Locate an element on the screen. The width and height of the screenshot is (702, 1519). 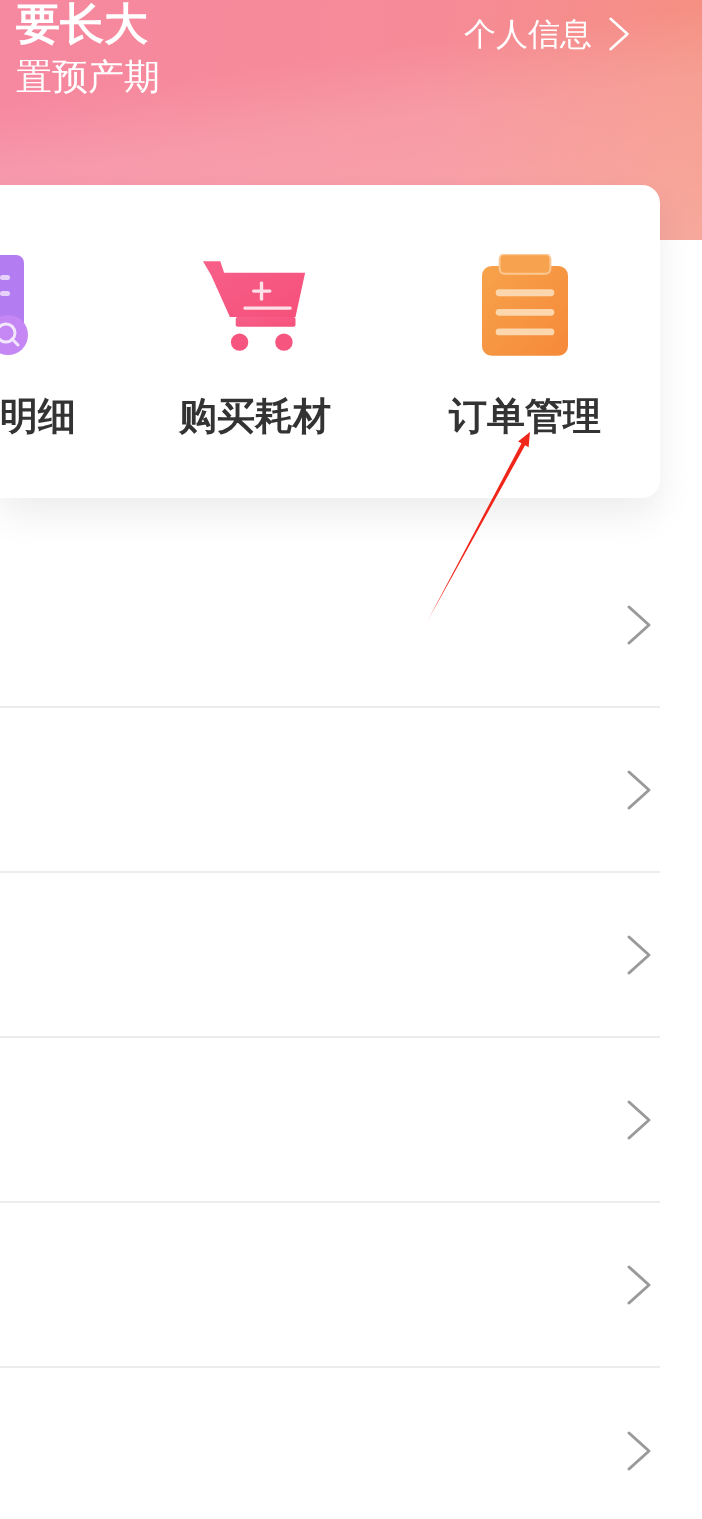
document-search-icon is located at coordinates (15, 305).